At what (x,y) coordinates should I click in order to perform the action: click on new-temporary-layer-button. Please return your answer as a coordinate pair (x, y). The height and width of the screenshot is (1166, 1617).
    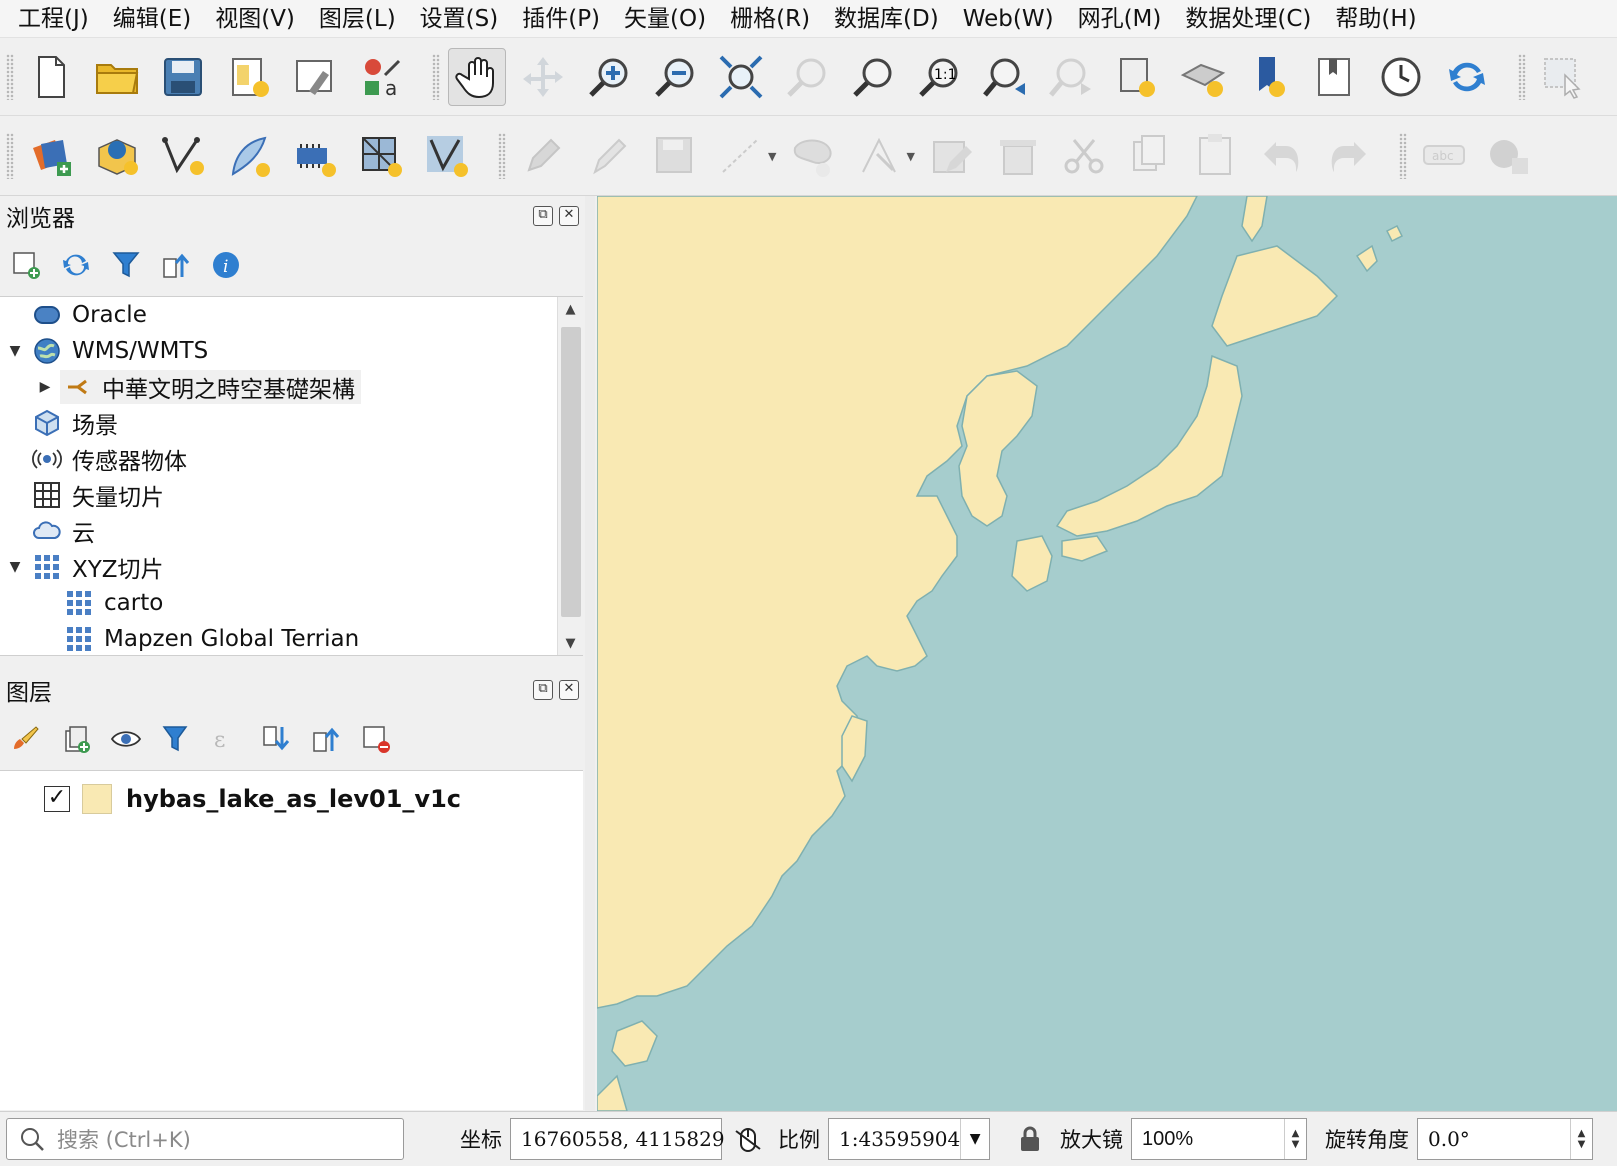
    Looking at the image, I should click on (315, 156).